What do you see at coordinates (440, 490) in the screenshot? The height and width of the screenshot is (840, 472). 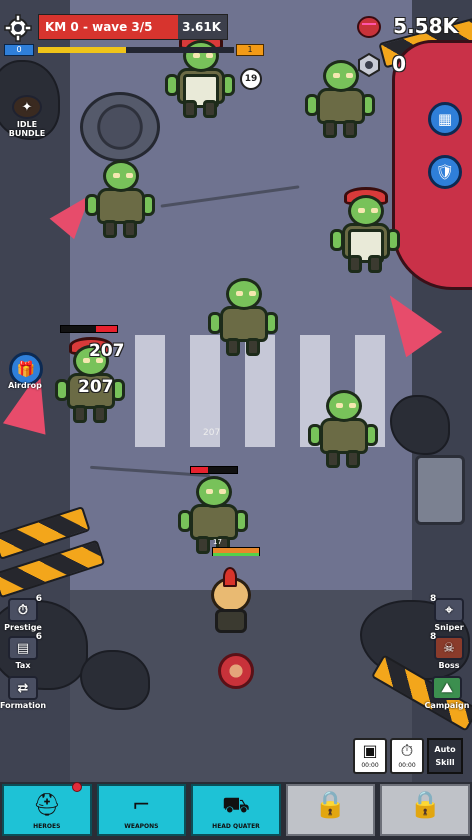 I see `trash-can` at bounding box center [440, 490].